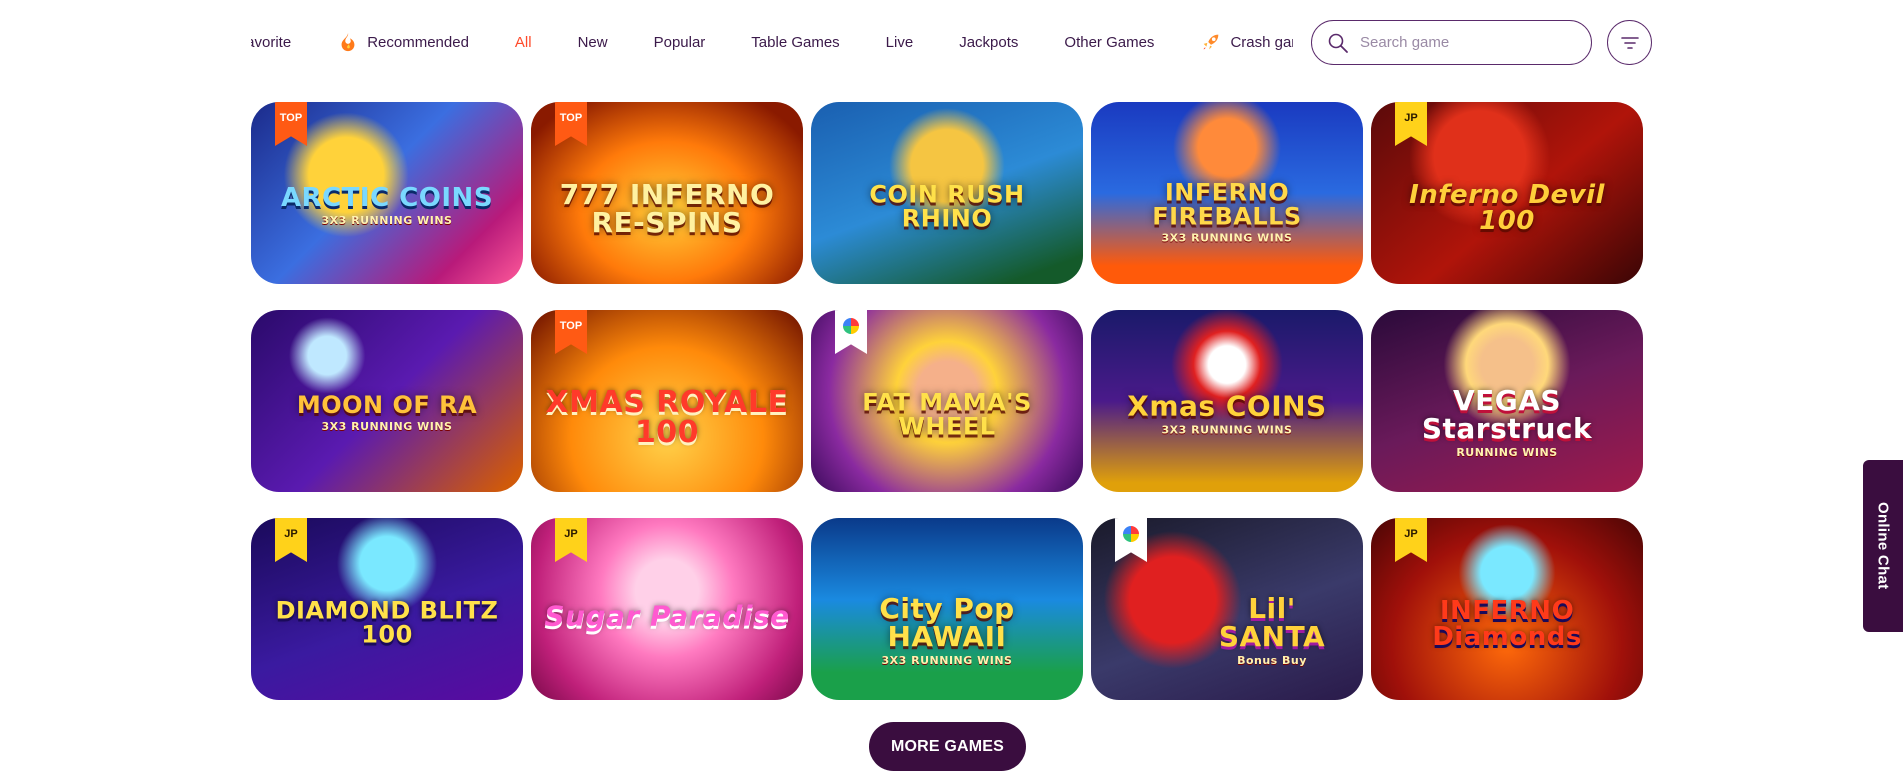 The width and height of the screenshot is (1903, 773). I want to click on game-tile: VEGAS Starstruck RUNNING WINS, so click(1507, 401).